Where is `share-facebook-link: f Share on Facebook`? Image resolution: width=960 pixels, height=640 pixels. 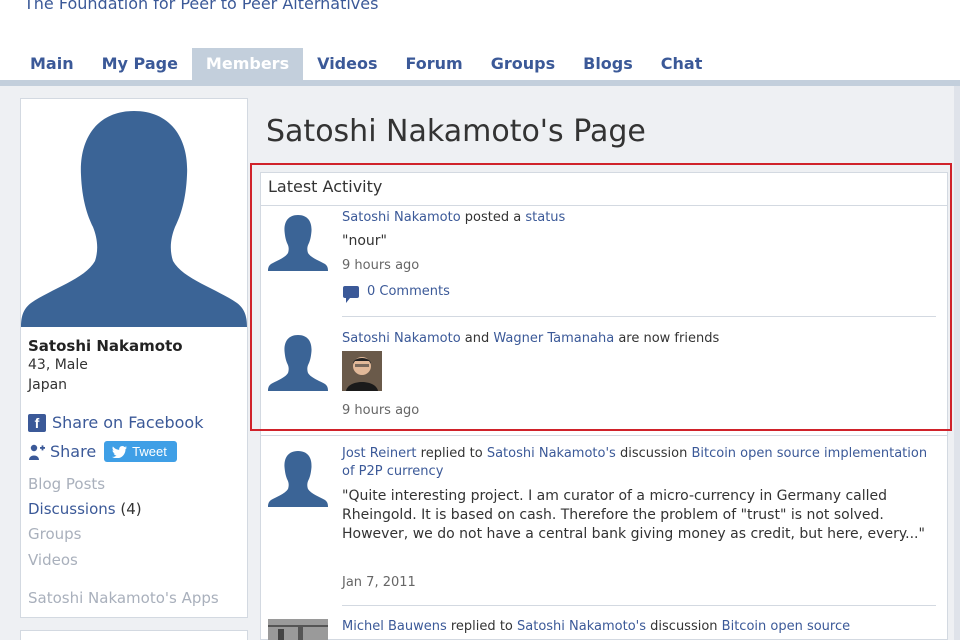 share-facebook-link: f Share on Facebook is located at coordinates (115, 422).